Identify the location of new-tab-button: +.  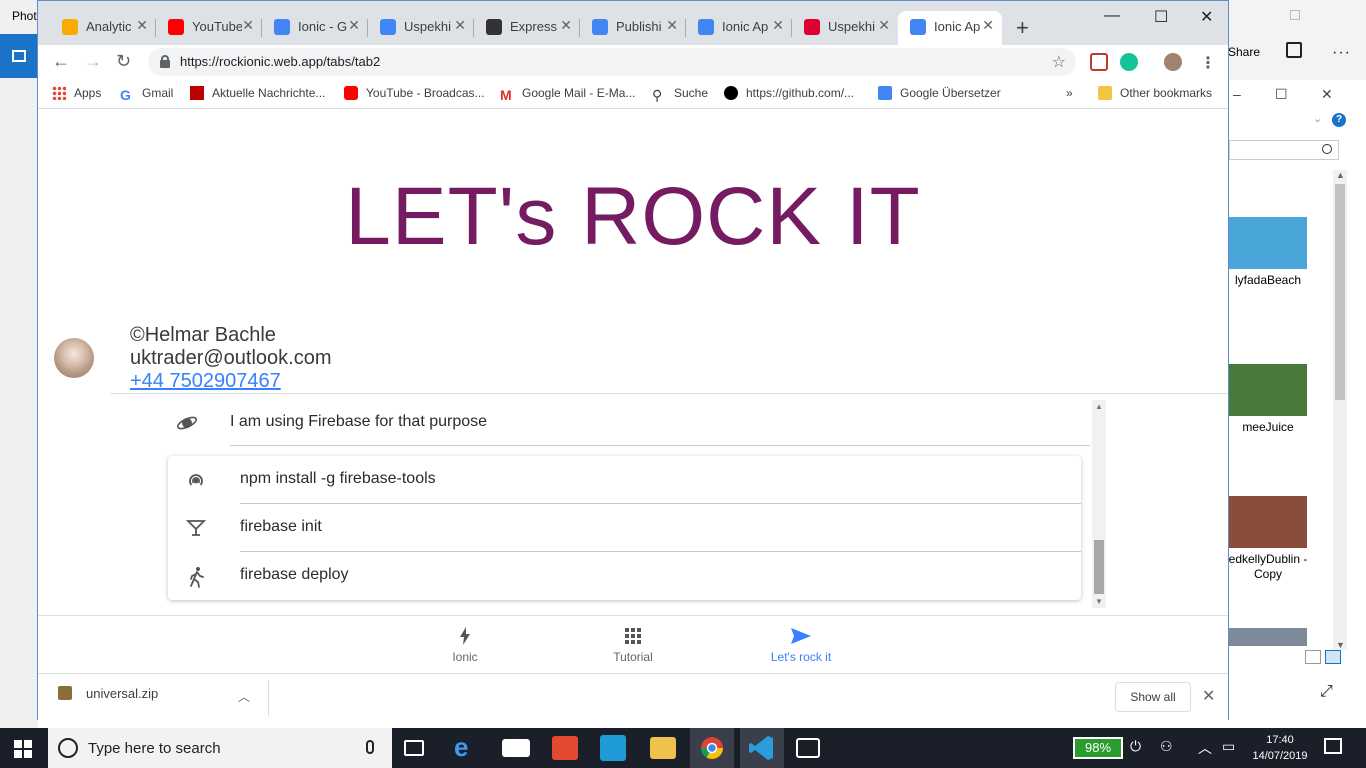
(1022, 28).